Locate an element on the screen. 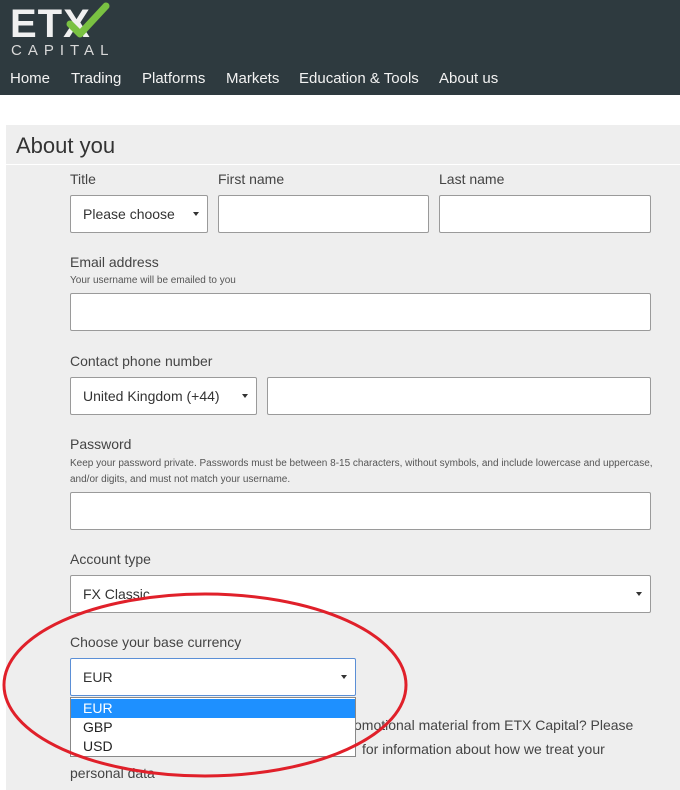 The width and height of the screenshot is (680, 790). marketing-text-line2: for information about how we treat your is located at coordinates (483, 749).